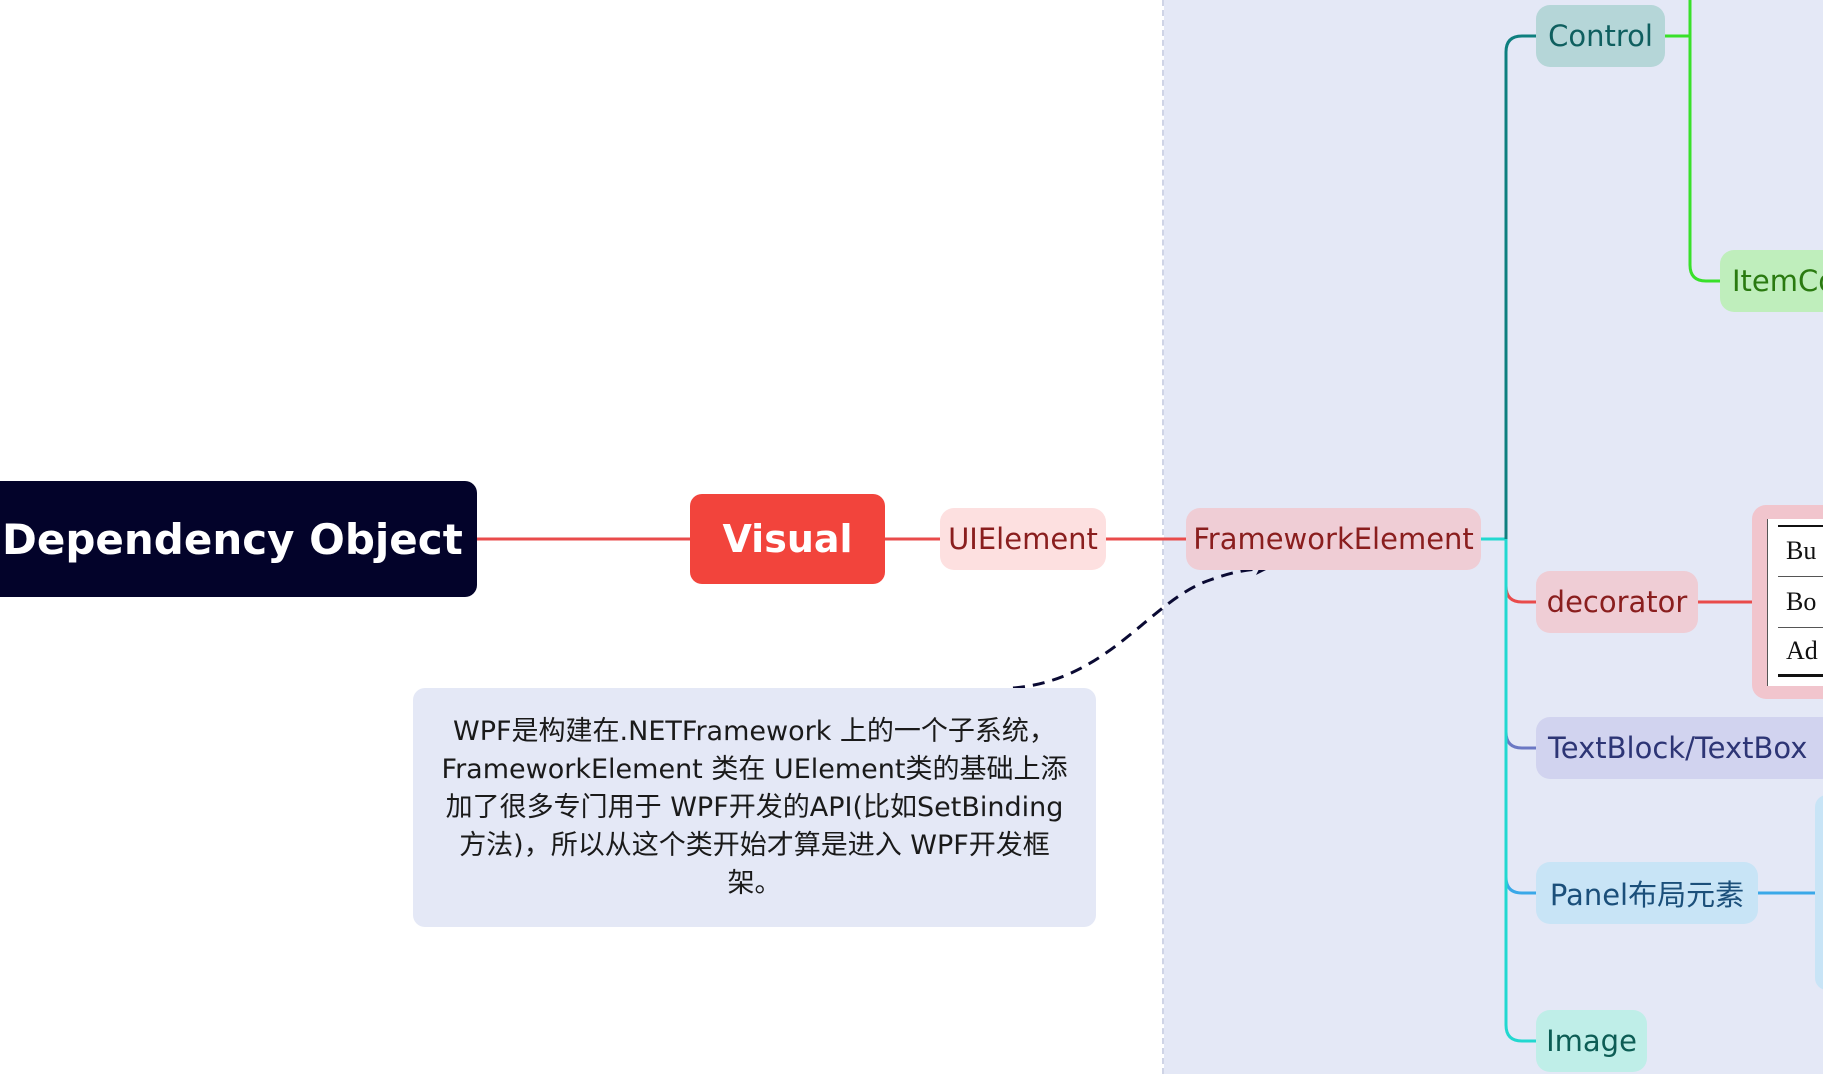  I want to click on note-arrow, so click(1140, 626).